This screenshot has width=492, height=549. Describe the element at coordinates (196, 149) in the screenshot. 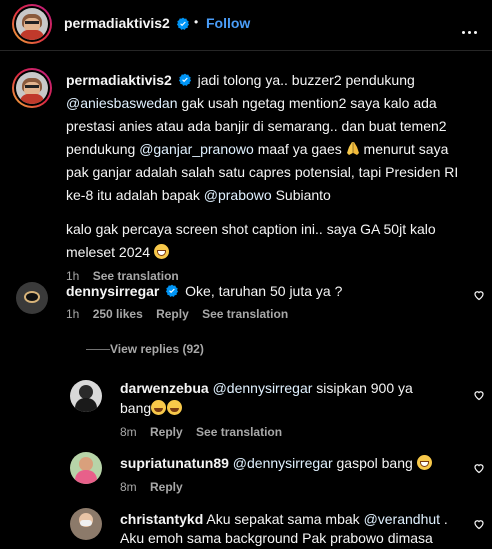

I see `mention-ganjar-pranowo: @ganjar_pranowo` at that location.